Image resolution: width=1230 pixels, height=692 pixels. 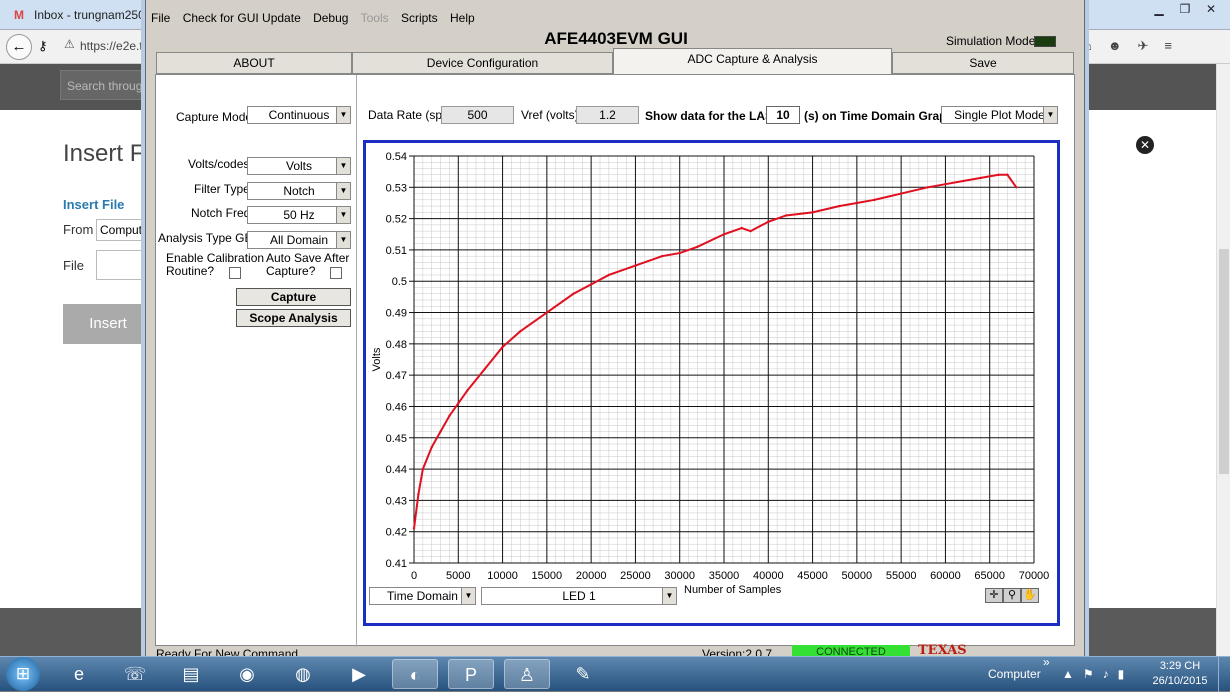 I want to click on maximize-icon: ❐, so click(x=1185, y=9).